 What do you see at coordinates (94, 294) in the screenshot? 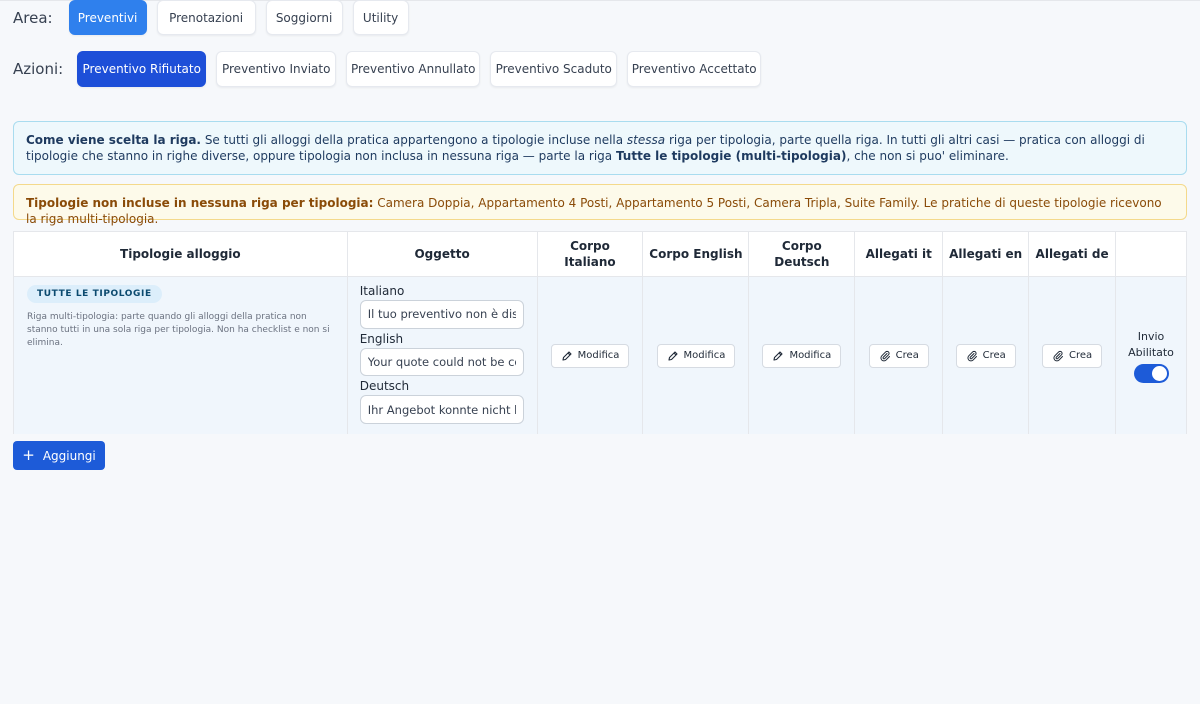
I see `tutte-le-tipologie-badge: TUTTE LE TIPOLOGIE` at bounding box center [94, 294].